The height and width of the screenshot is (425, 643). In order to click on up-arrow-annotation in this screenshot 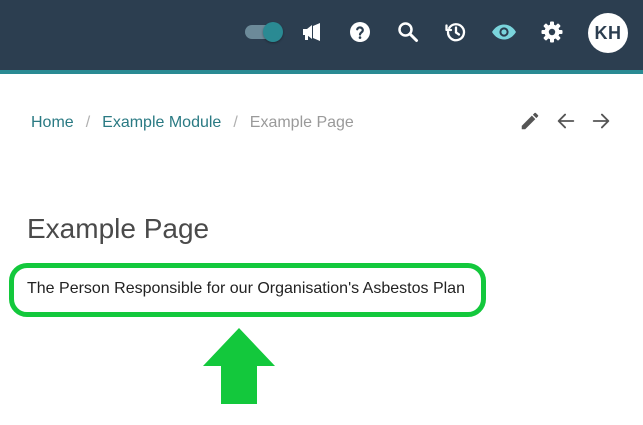, I will do `click(239, 366)`.